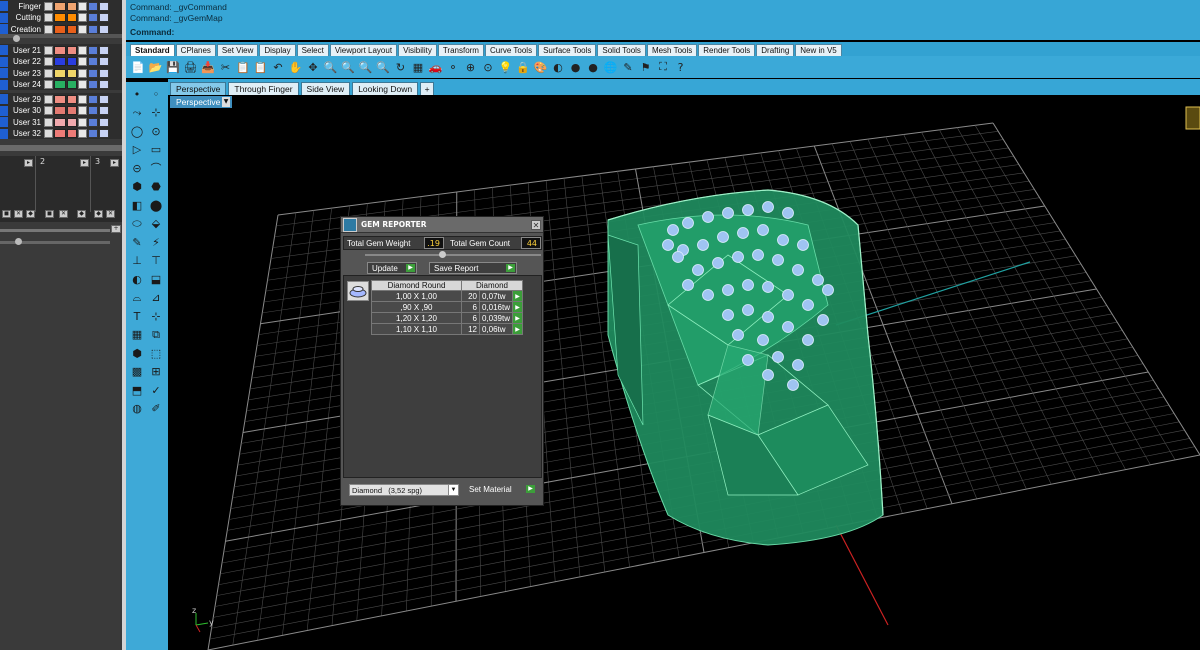 The image size is (1200, 650). What do you see at coordinates (137, 113) in the screenshot?
I see `tool-3-icon: ⤳` at bounding box center [137, 113].